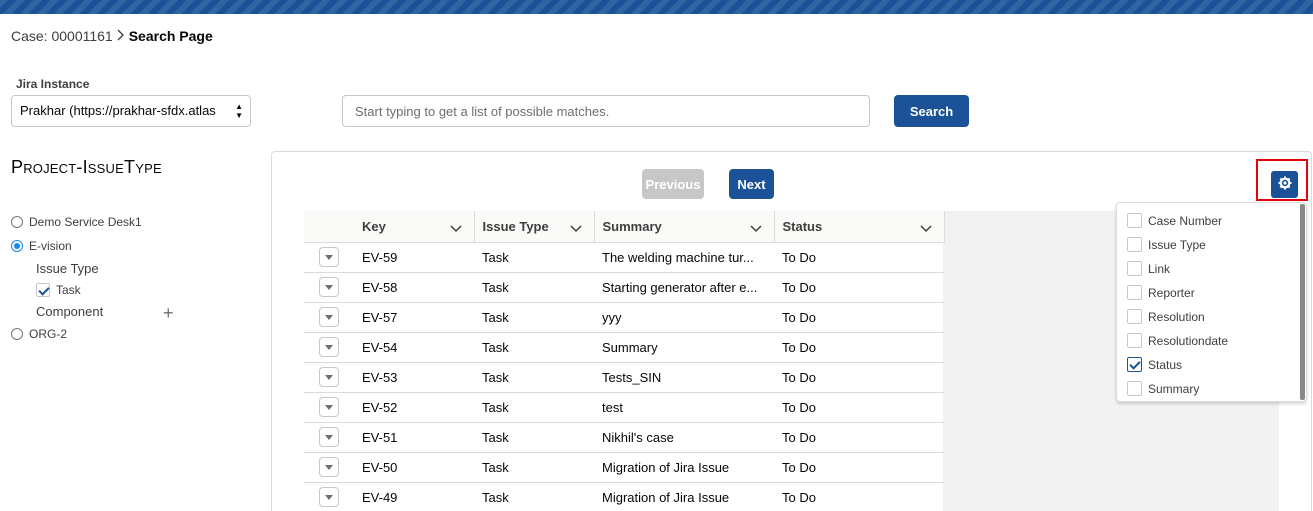 This screenshot has width=1313, height=511. I want to click on jira-instance-select: Prakhar (https://prakhar-sfdx.atlas ▲ ▼, so click(131, 111).